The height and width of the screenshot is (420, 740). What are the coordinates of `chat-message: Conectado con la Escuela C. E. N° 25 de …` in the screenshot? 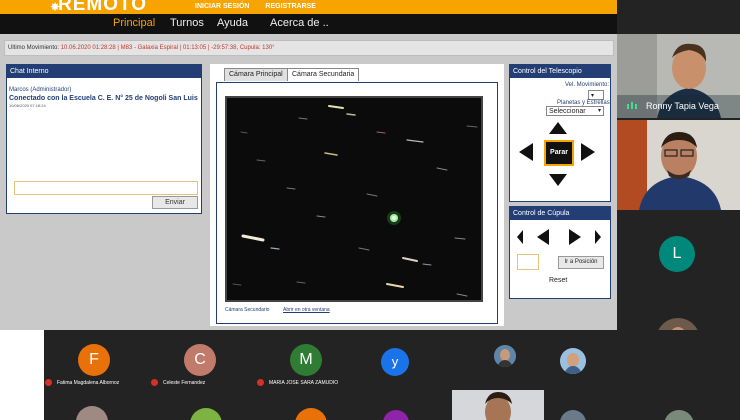 It's located at (103, 98).